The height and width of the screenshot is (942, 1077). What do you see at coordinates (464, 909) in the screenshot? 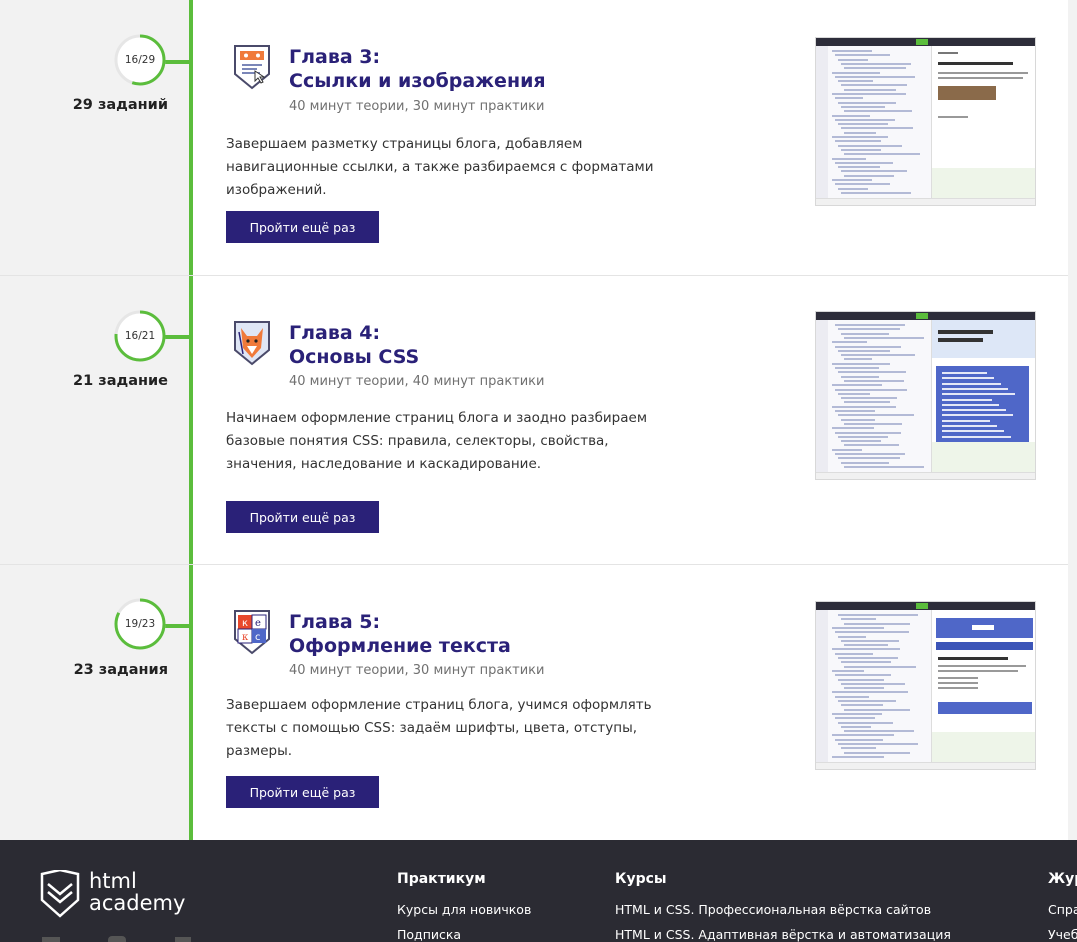
I see `footer-link: Курсы для новичков` at bounding box center [464, 909].